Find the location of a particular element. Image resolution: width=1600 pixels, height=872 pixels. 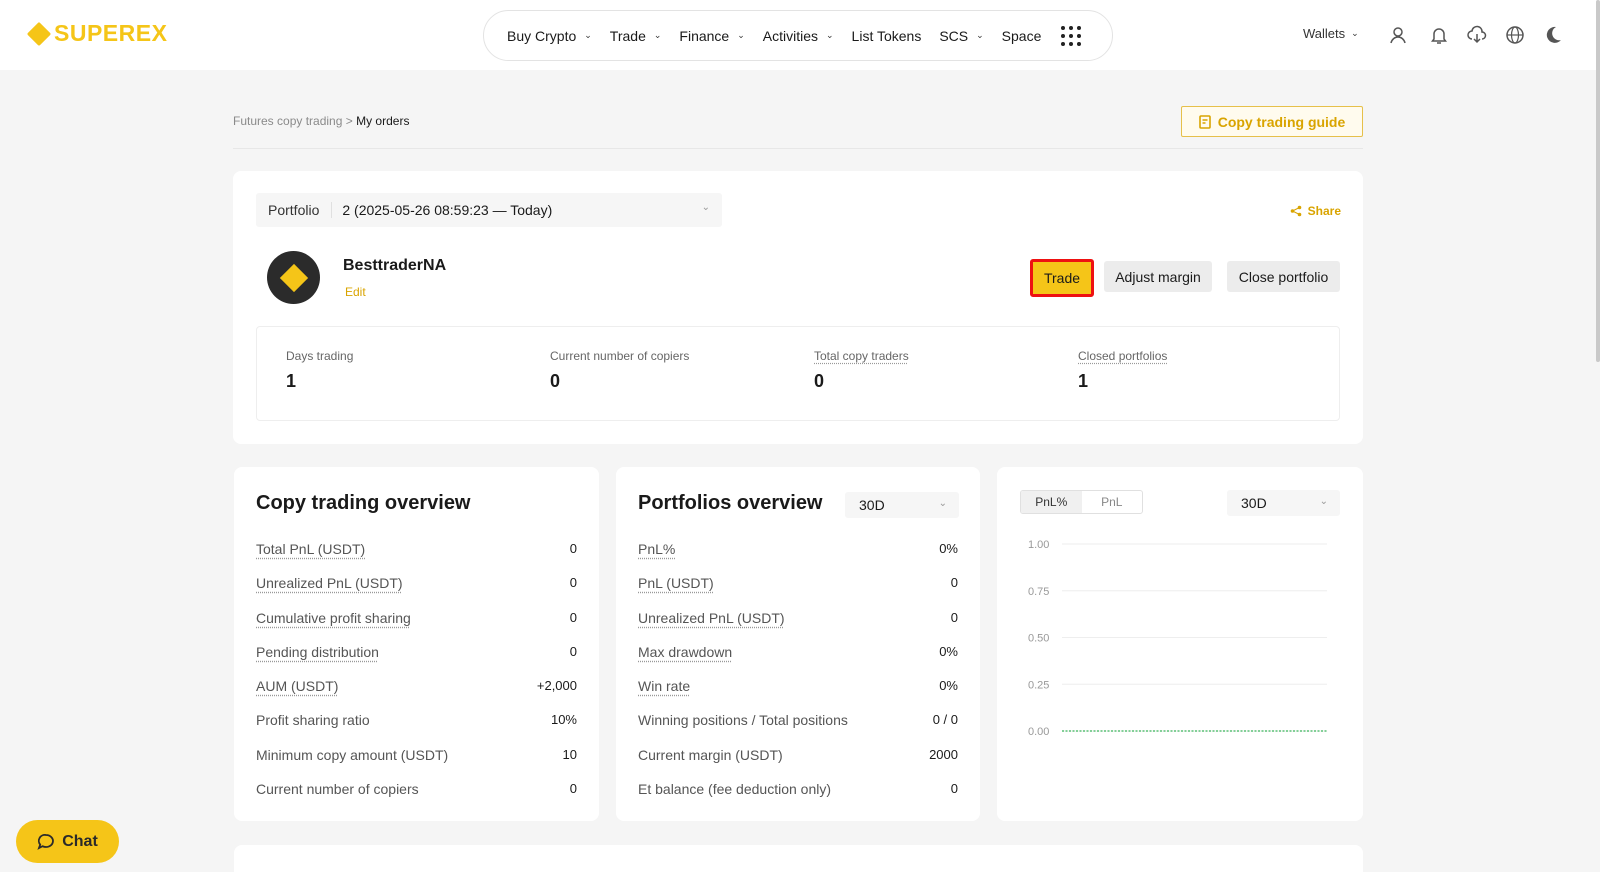

stat-total-copy-traders: Total copy traders 0 is located at coordinates (861, 370).